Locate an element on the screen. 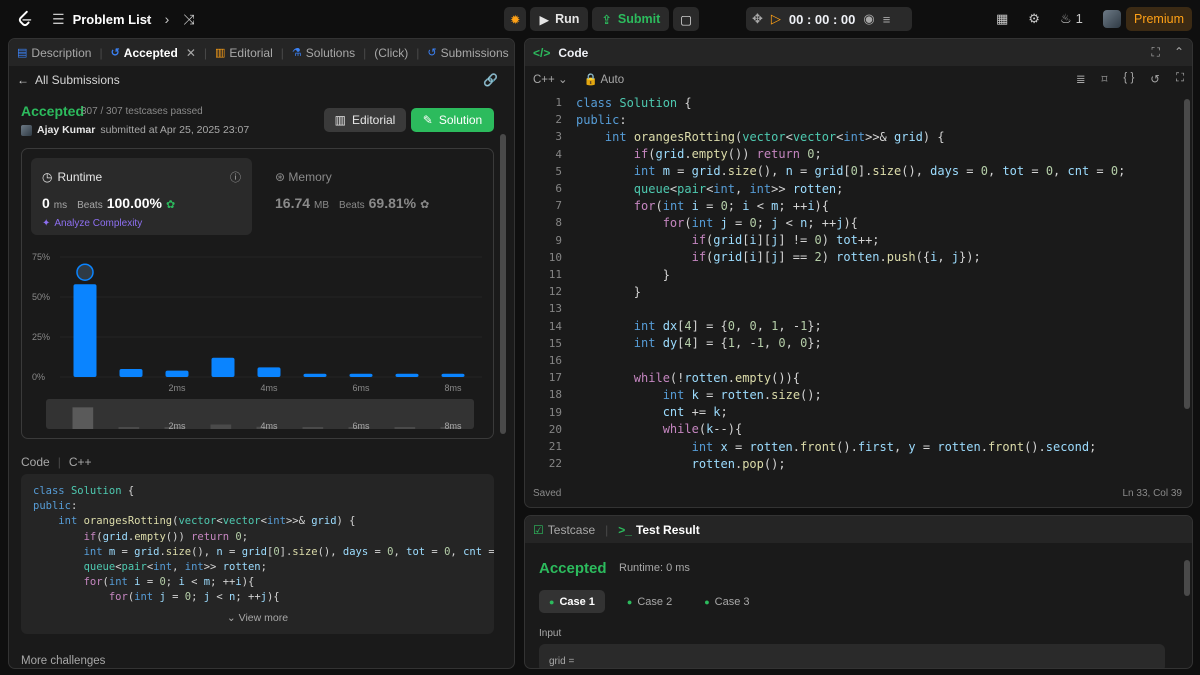 This screenshot has width=1200, height=675. gear-icon: ⚙ is located at coordinates (1034, 19).